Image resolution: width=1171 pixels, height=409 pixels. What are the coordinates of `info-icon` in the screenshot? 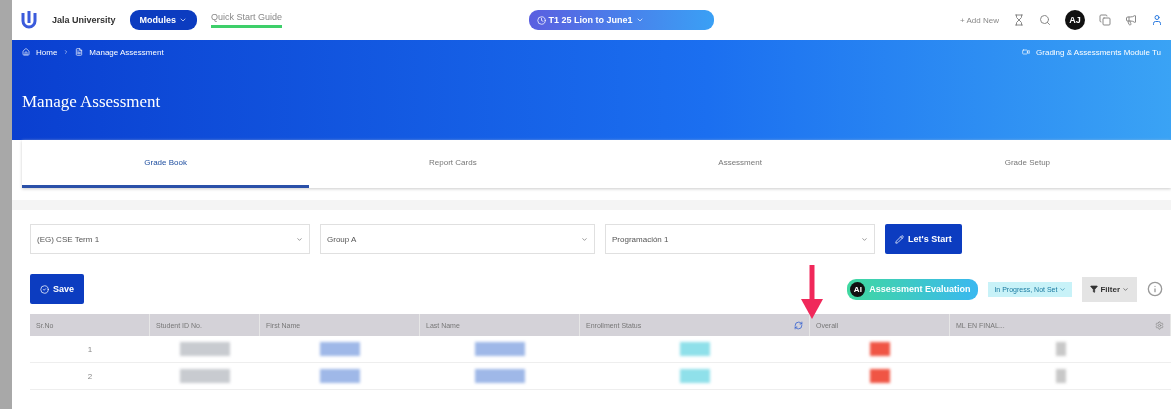 It's located at (1155, 289).